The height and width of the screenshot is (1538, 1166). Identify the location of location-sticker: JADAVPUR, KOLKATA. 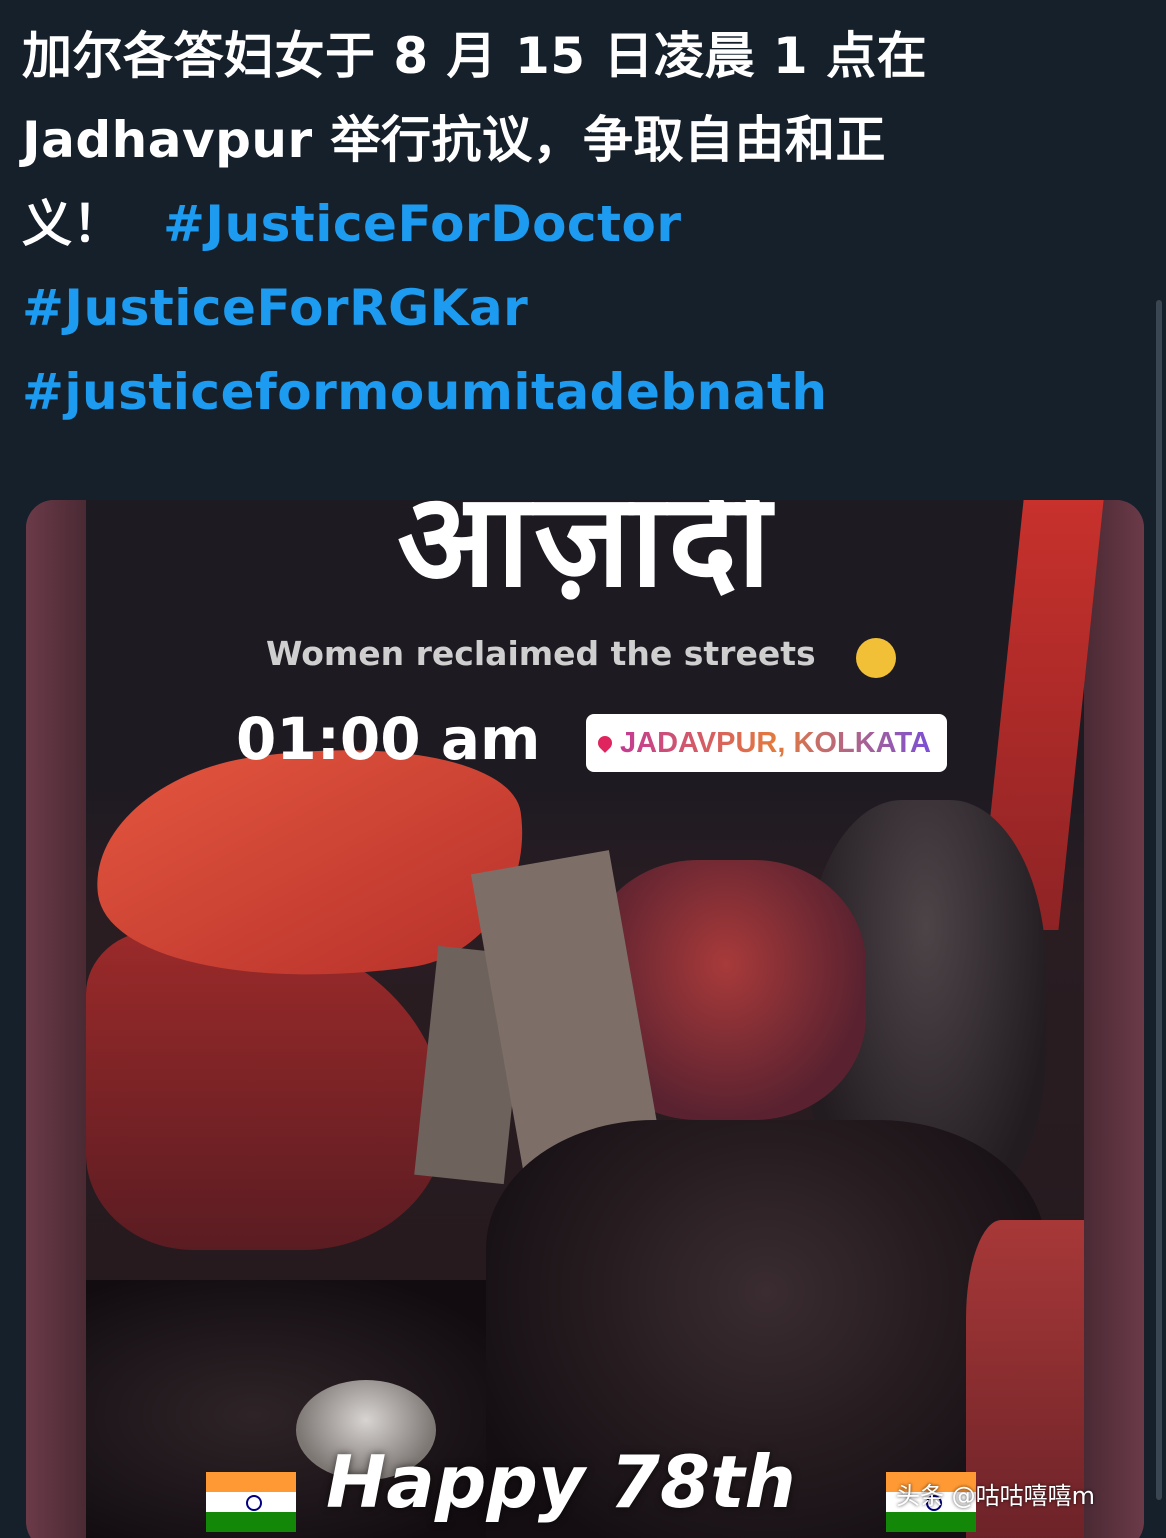
(766, 743).